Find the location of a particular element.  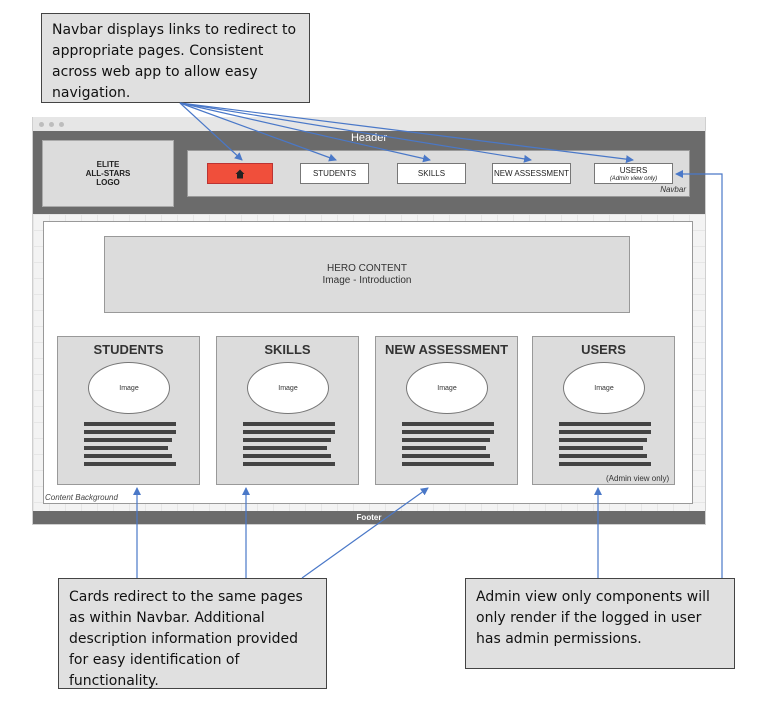

arrow-to-skills is located at coordinates (305, 132).